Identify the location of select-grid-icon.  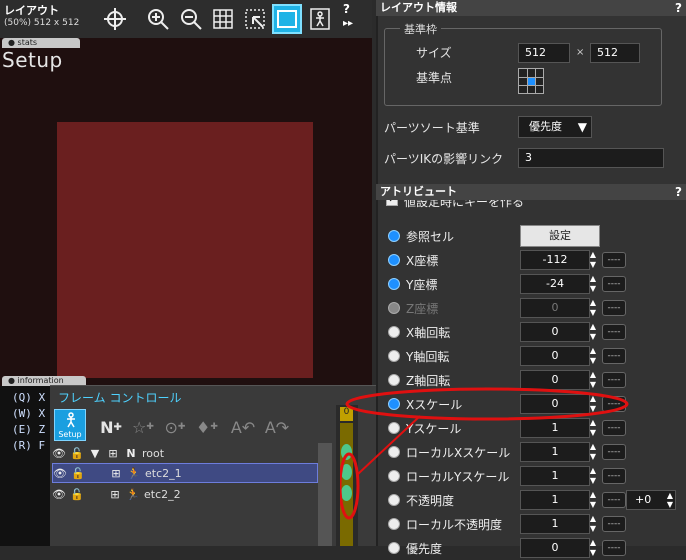
(255, 19).